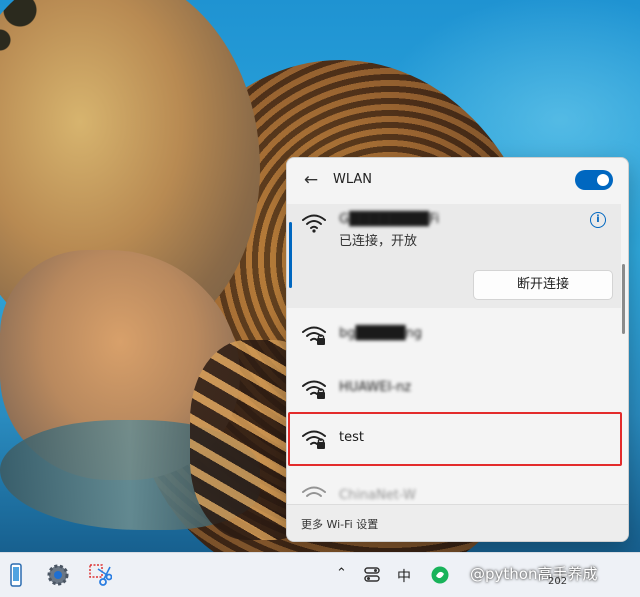  Describe the element at coordinates (623, 299) in the screenshot. I see `list-scrollbar` at that location.